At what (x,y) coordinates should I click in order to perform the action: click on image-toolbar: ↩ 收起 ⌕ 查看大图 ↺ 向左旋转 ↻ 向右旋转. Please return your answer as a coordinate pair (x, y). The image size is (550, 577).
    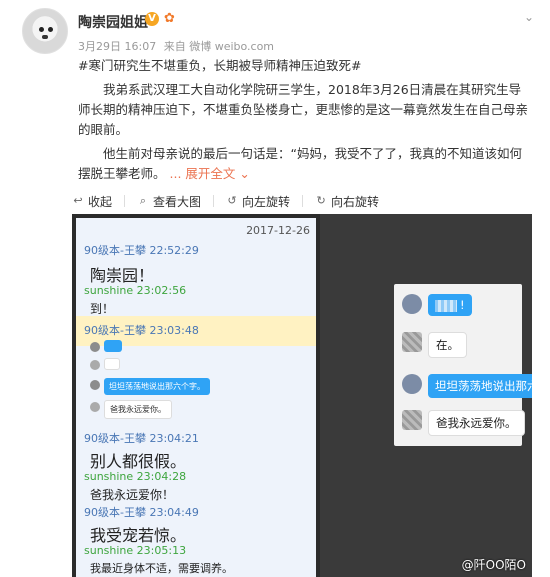
    Looking at the image, I should click on (302, 201).